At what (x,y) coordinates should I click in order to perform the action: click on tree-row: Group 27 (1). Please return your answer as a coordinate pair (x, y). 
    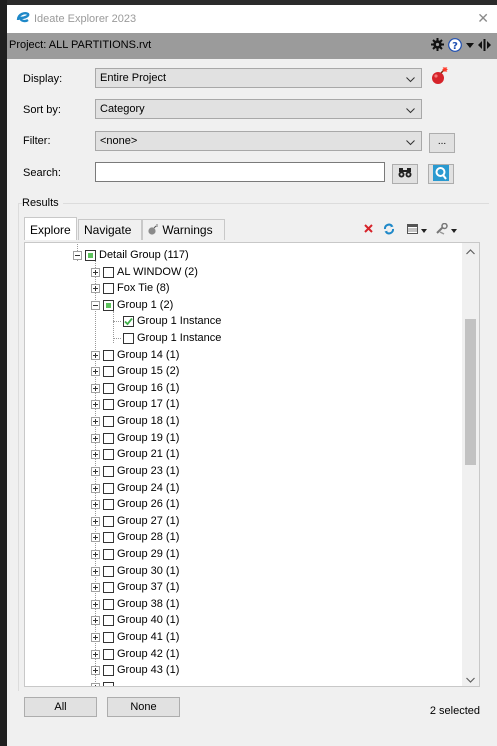
    Looking at the image, I should click on (135, 521).